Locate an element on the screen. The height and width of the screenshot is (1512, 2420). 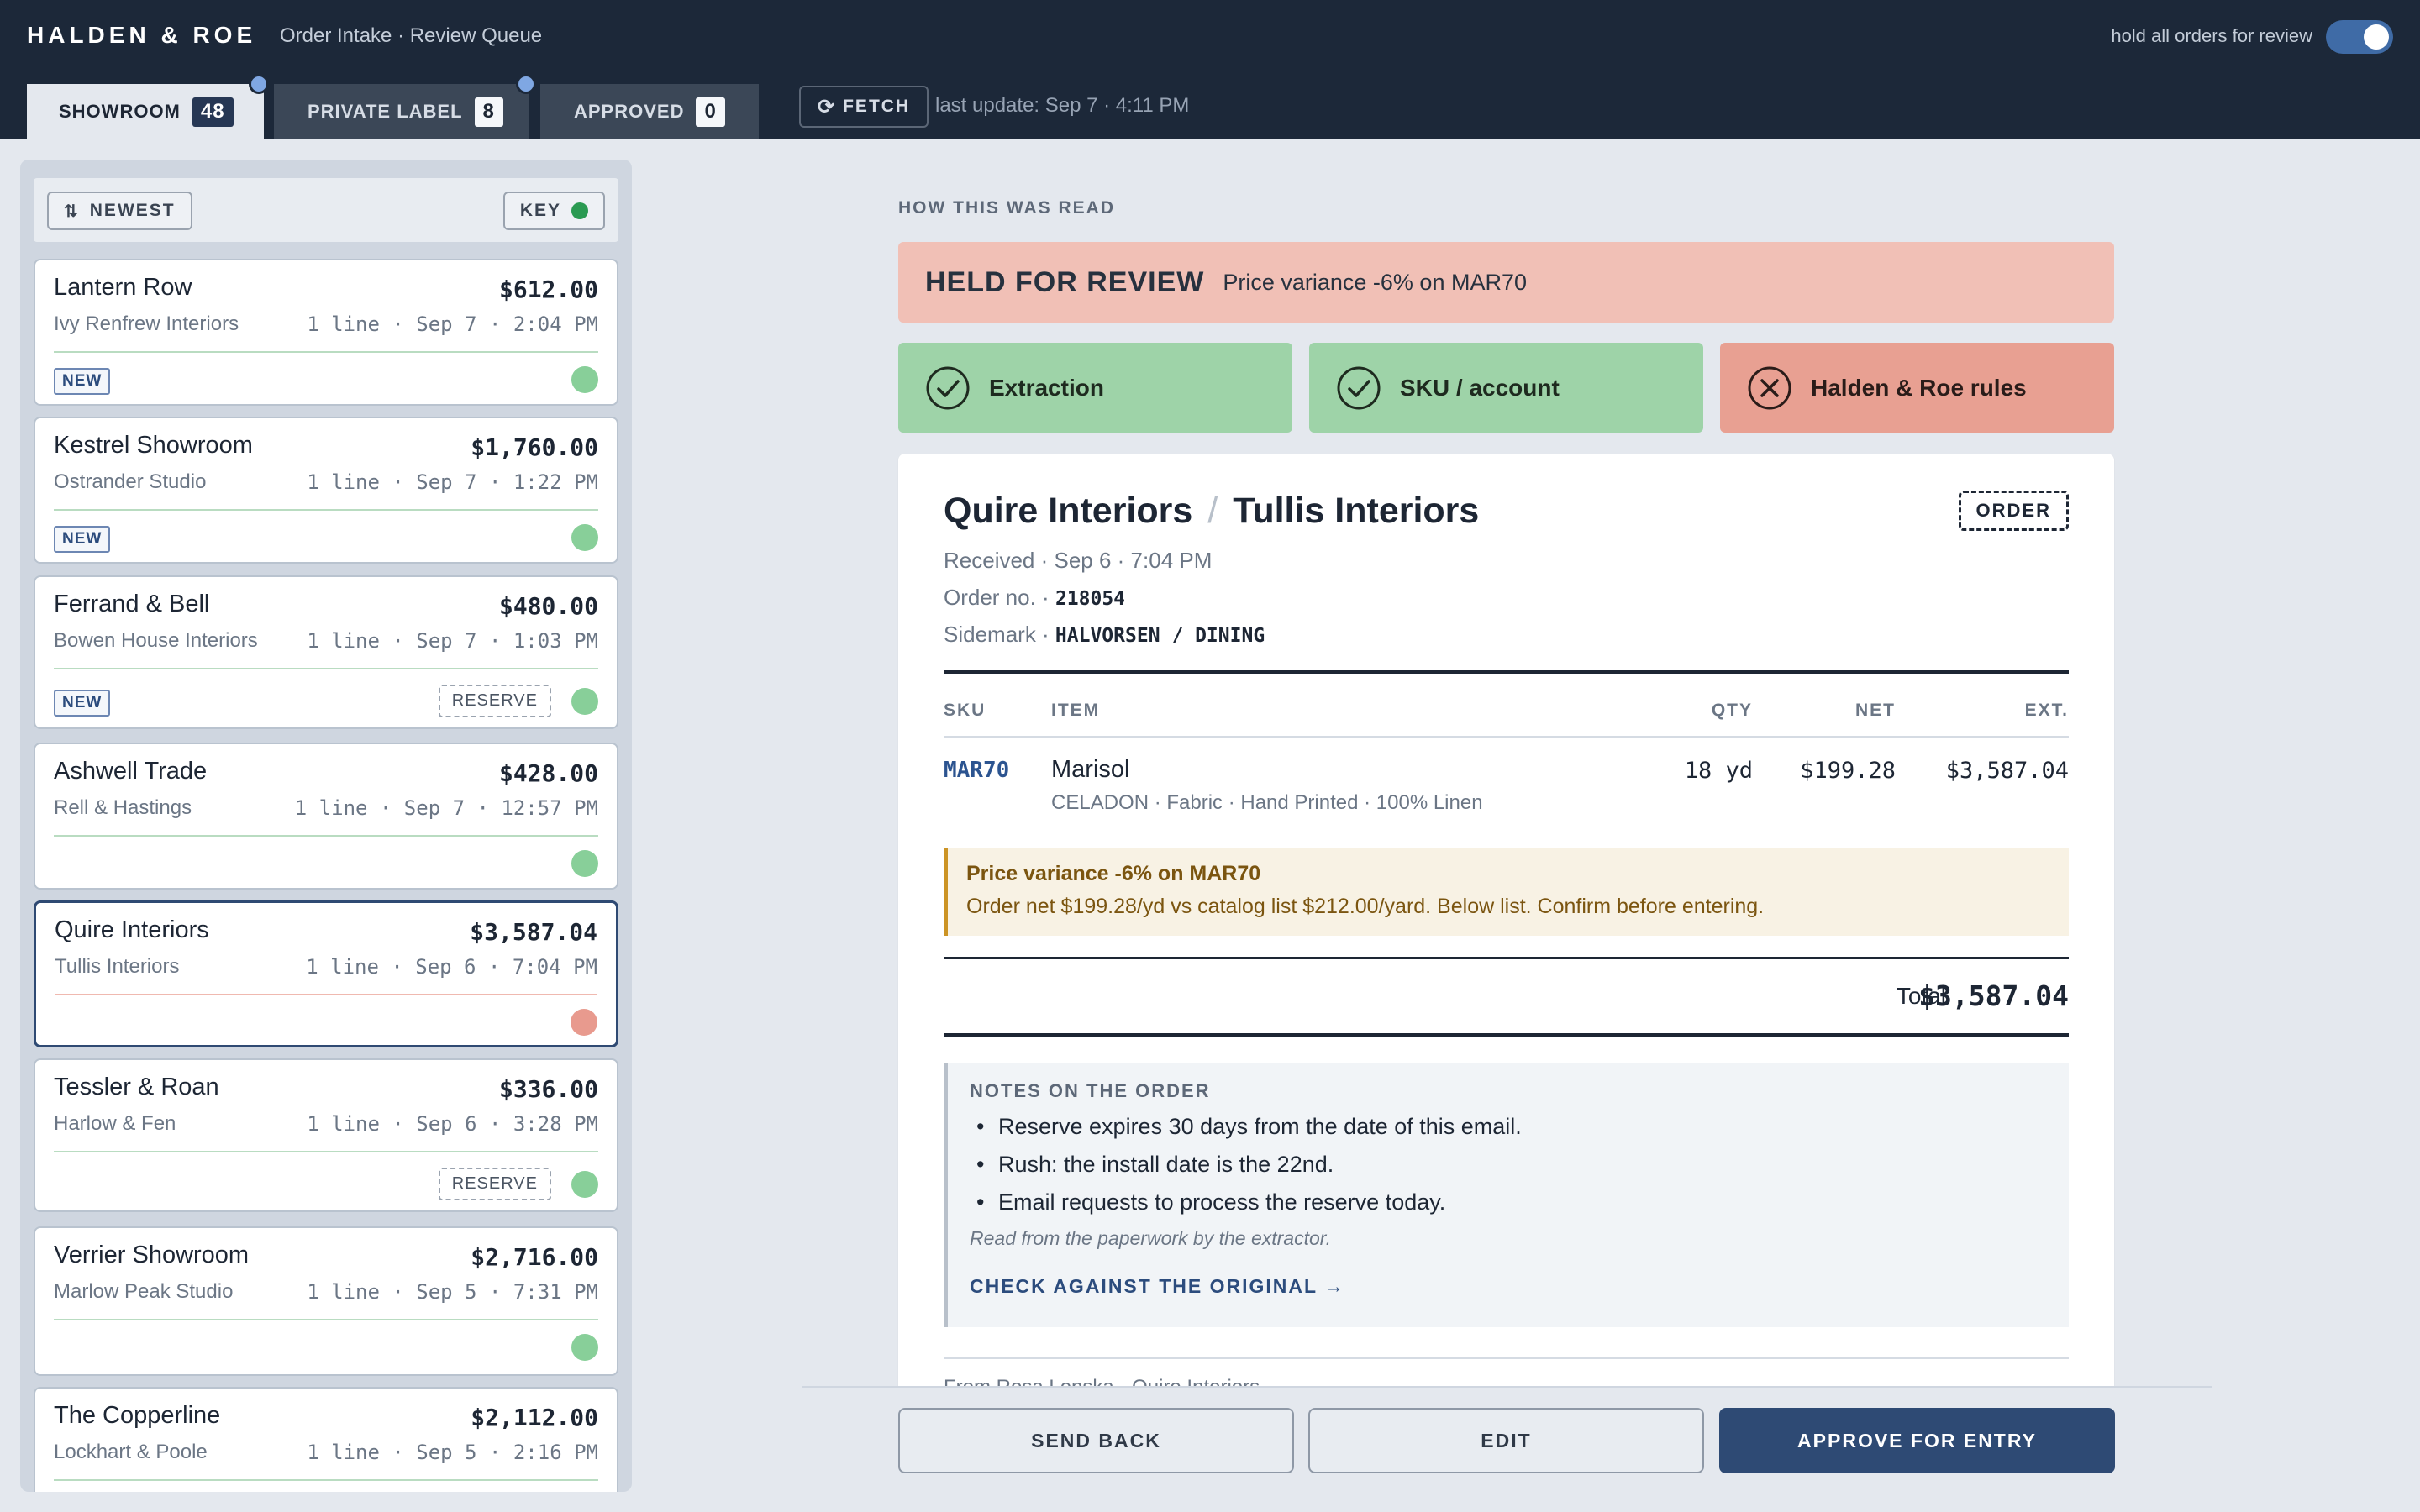
action-bar: SEND BACK EDIT APPROVE FOR ENTRY is located at coordinates (1507, 1439).